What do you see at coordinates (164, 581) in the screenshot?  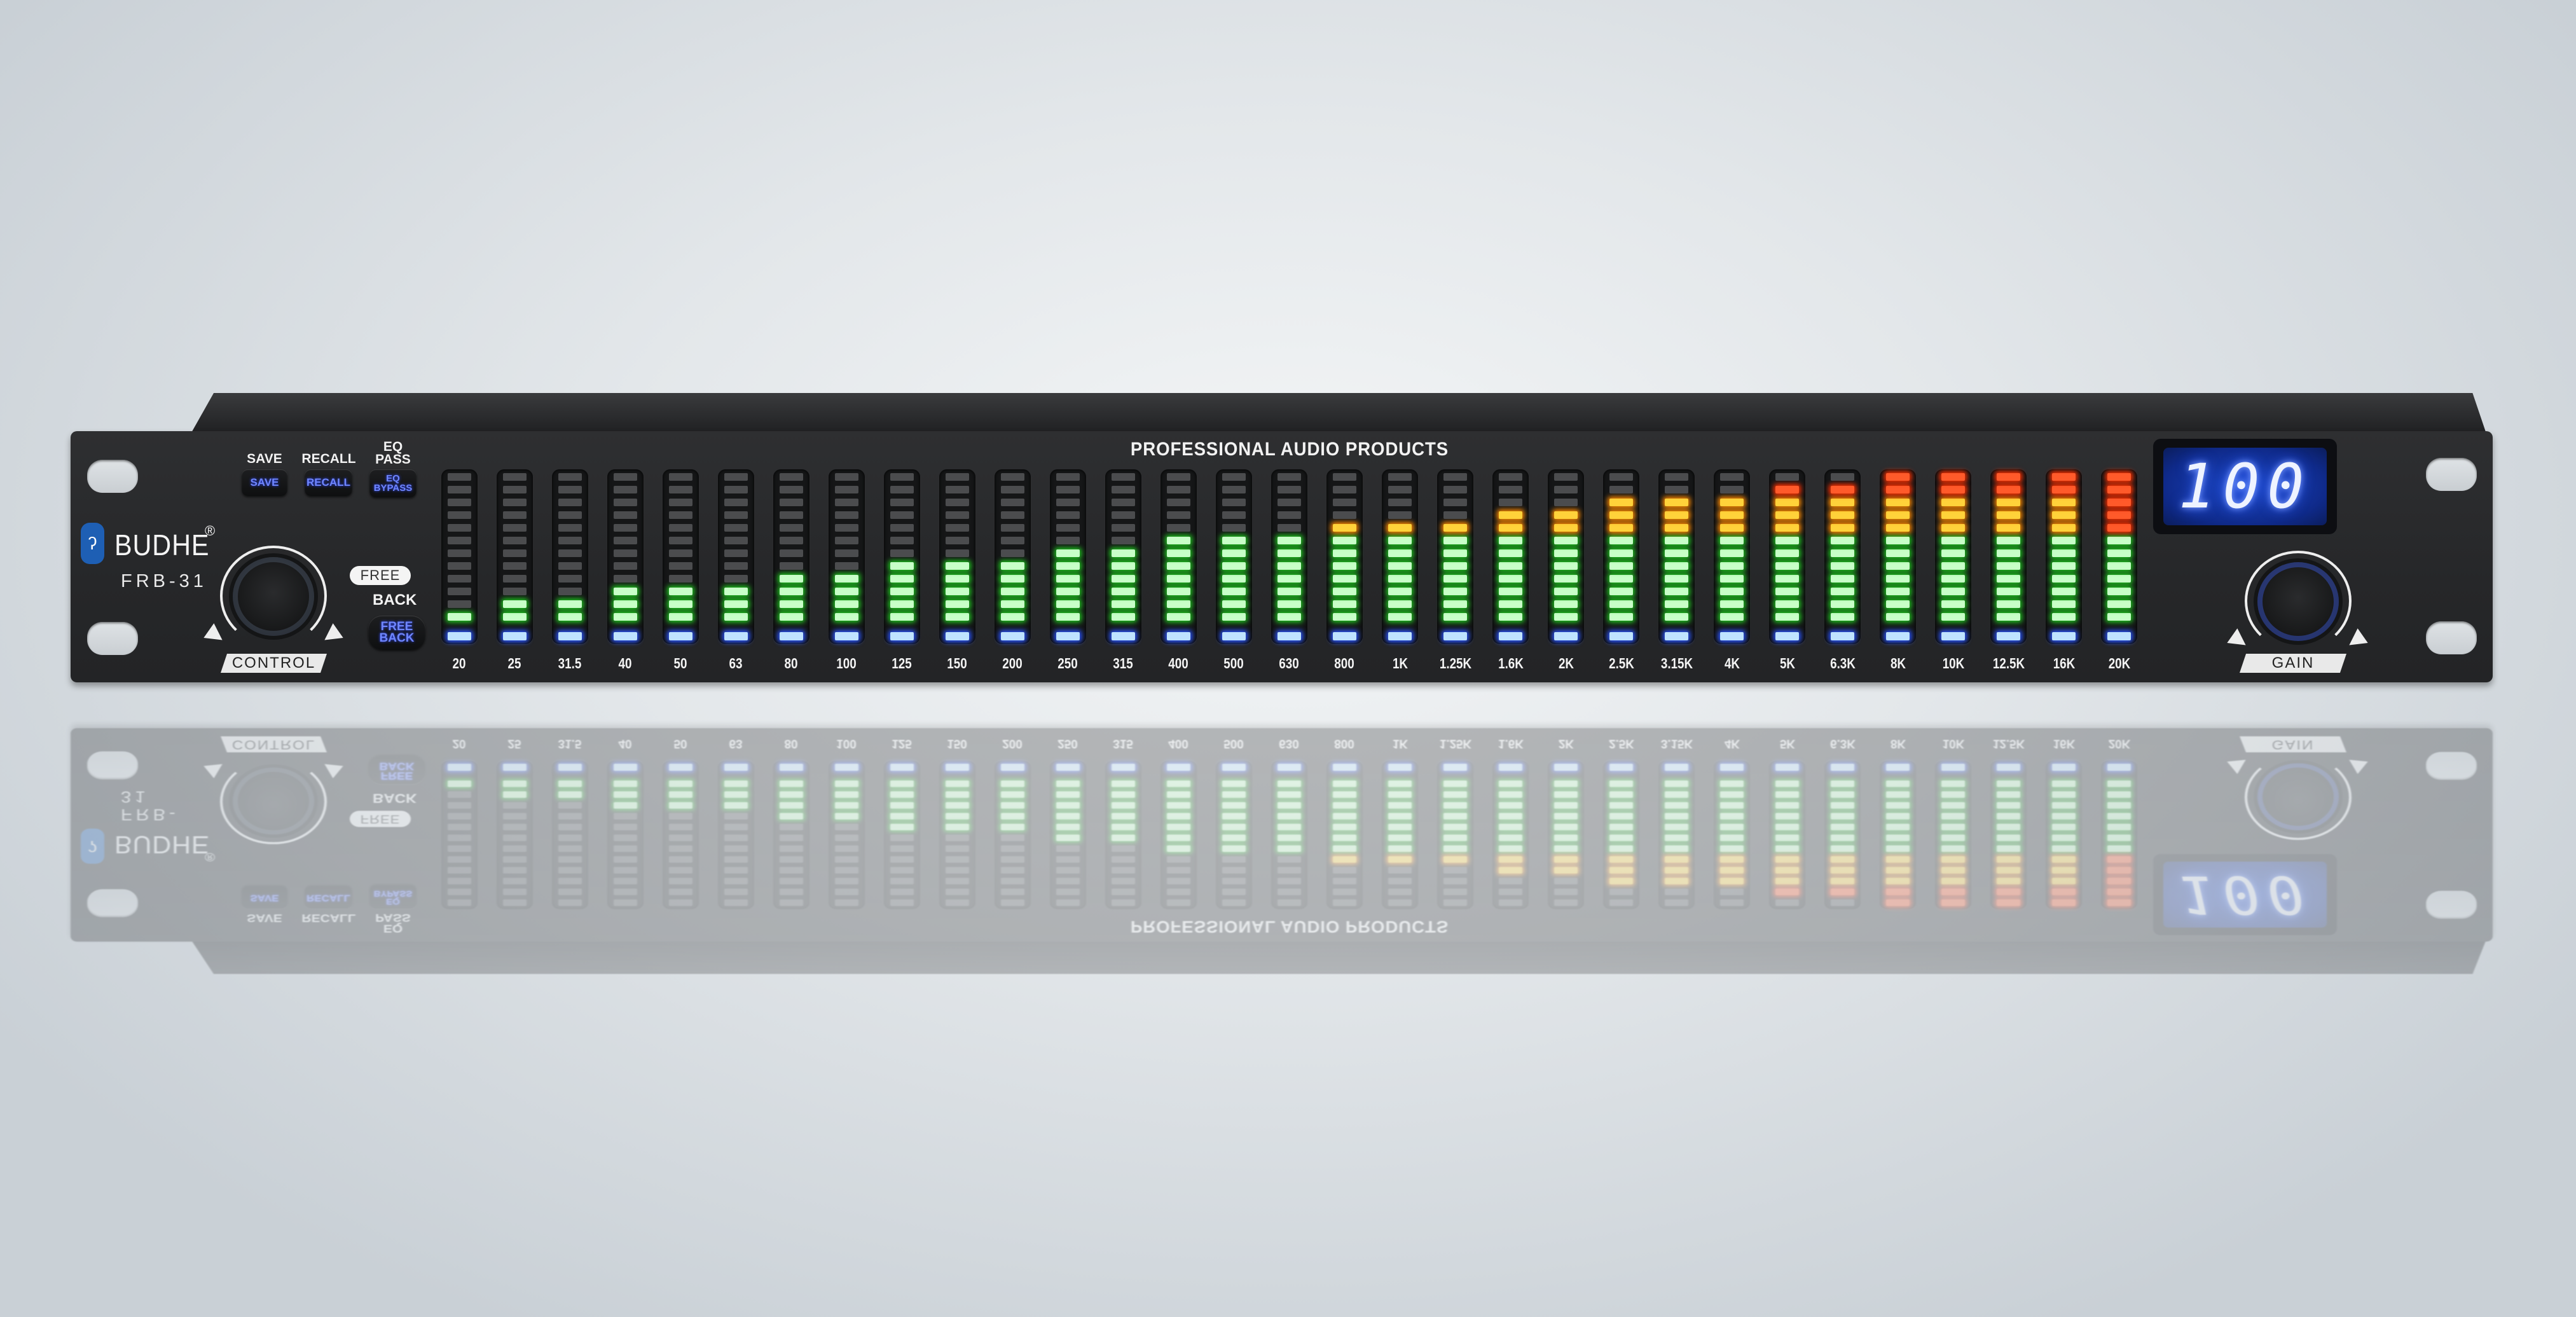 I see `model-name: FRB-31` at bounding box center [164, 581].